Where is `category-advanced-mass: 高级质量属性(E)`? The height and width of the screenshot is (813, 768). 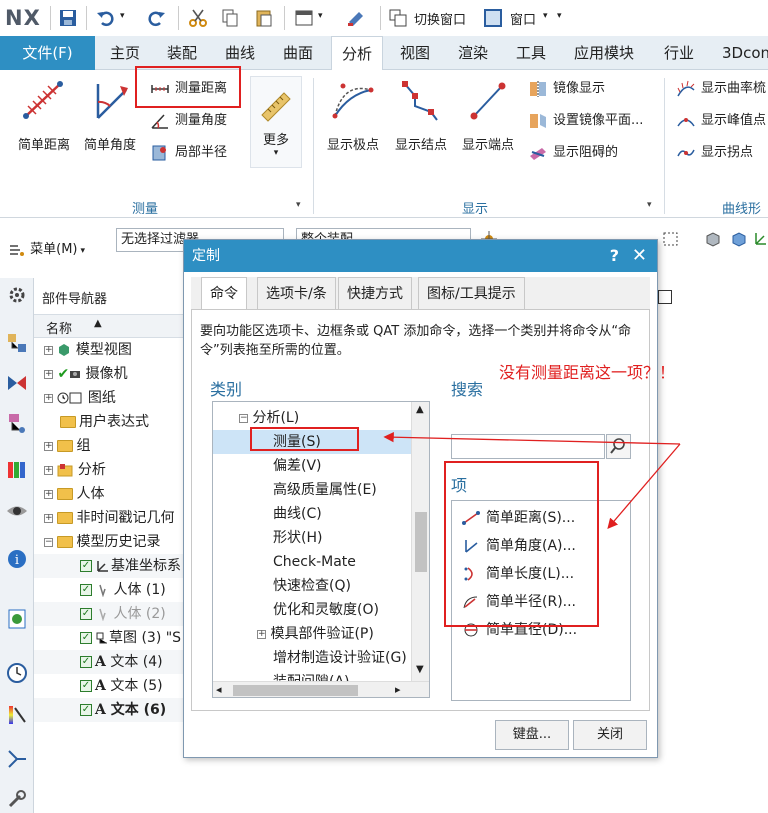 category-advanced-mass: 高级质量属性(E) is located at coordinates (312, 490).